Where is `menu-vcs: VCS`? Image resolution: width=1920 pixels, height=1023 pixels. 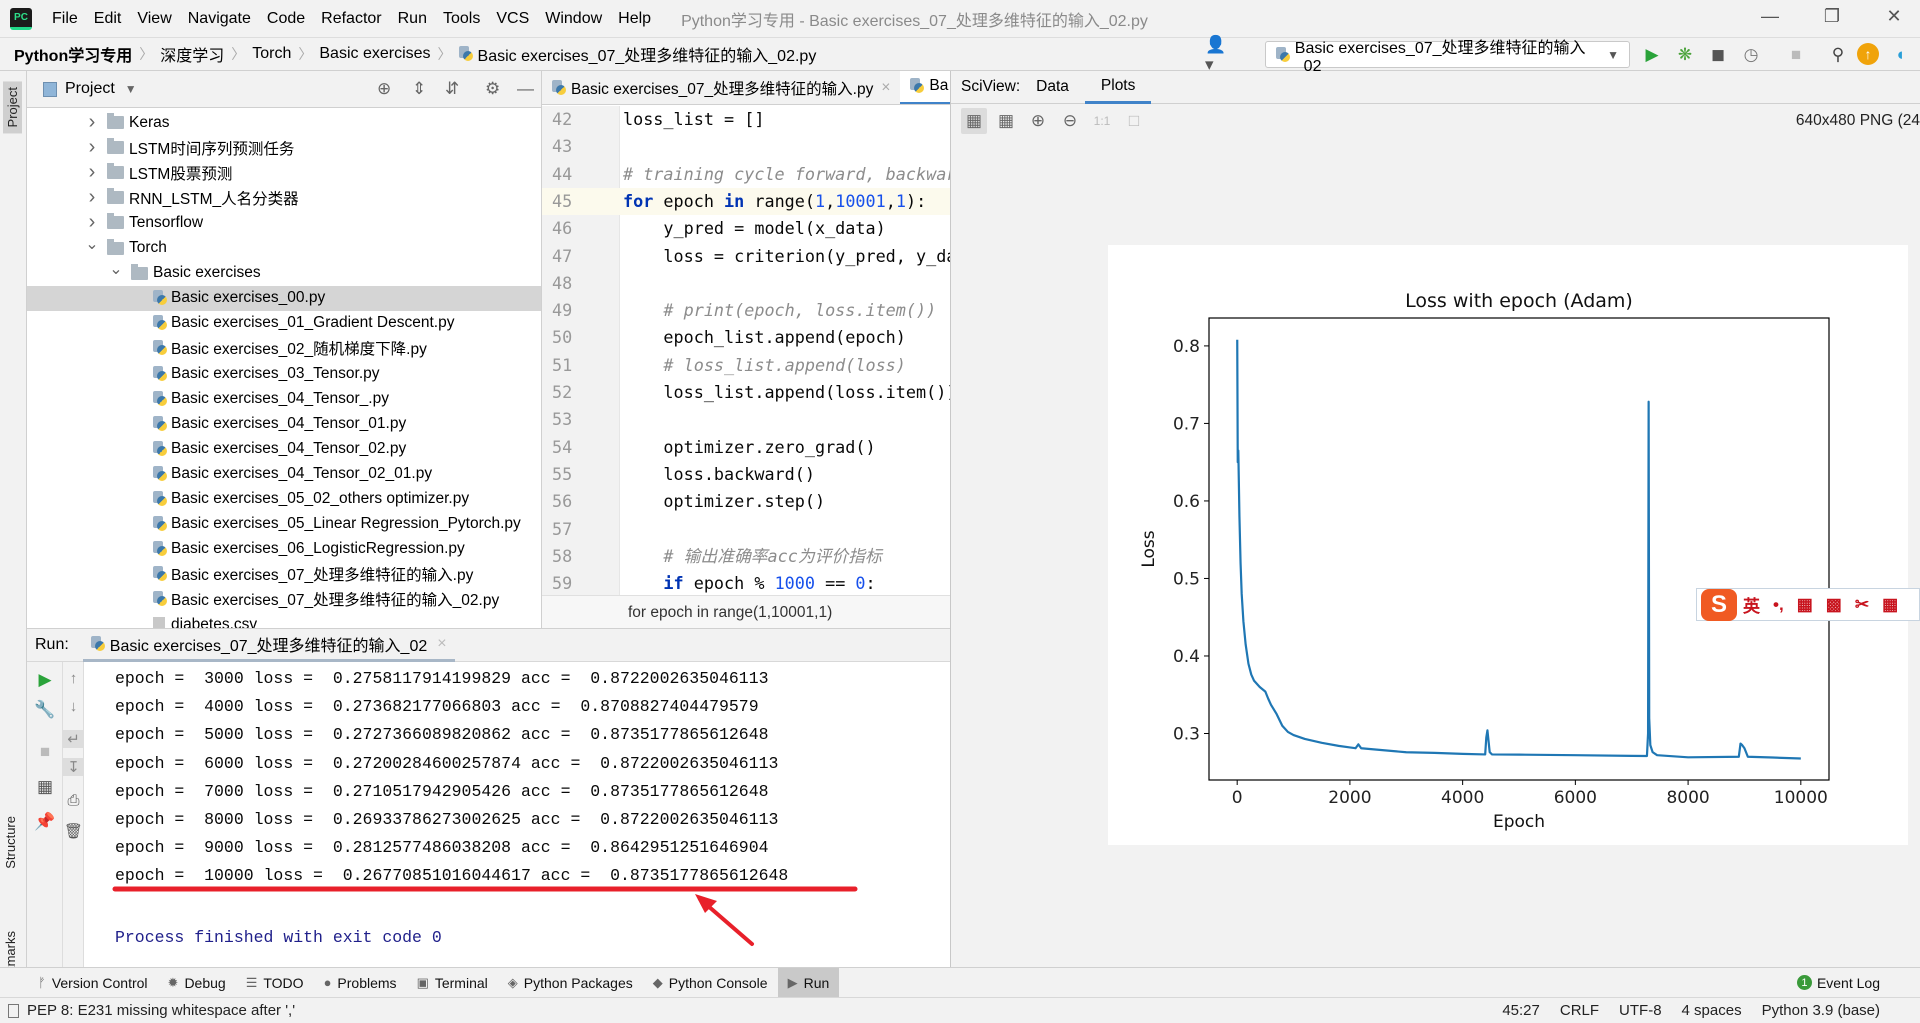
menu-vcs: VCS is located at coordinates (512, 19).